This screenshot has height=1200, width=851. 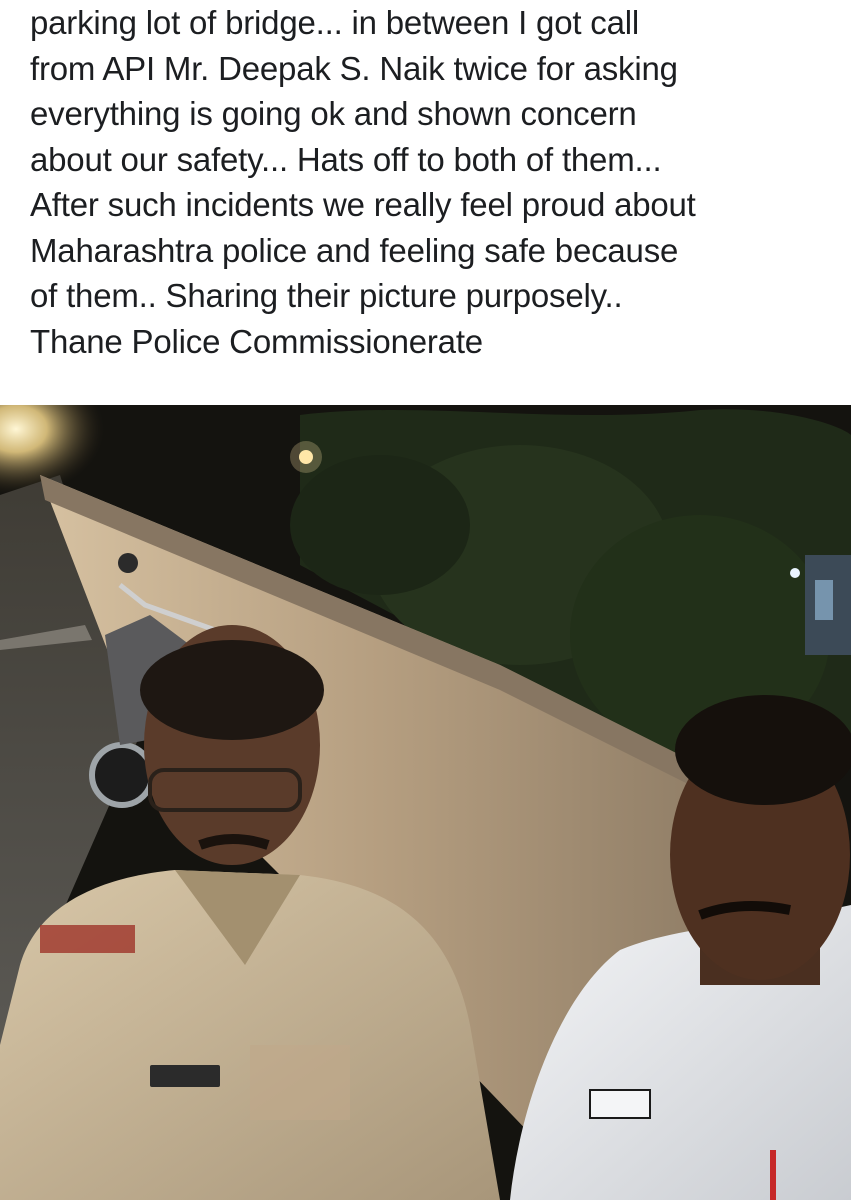 What do you see at coordinates (306, 457) in the screenshot?
I see `streetlight-halo` at bounding box center [306, 457].